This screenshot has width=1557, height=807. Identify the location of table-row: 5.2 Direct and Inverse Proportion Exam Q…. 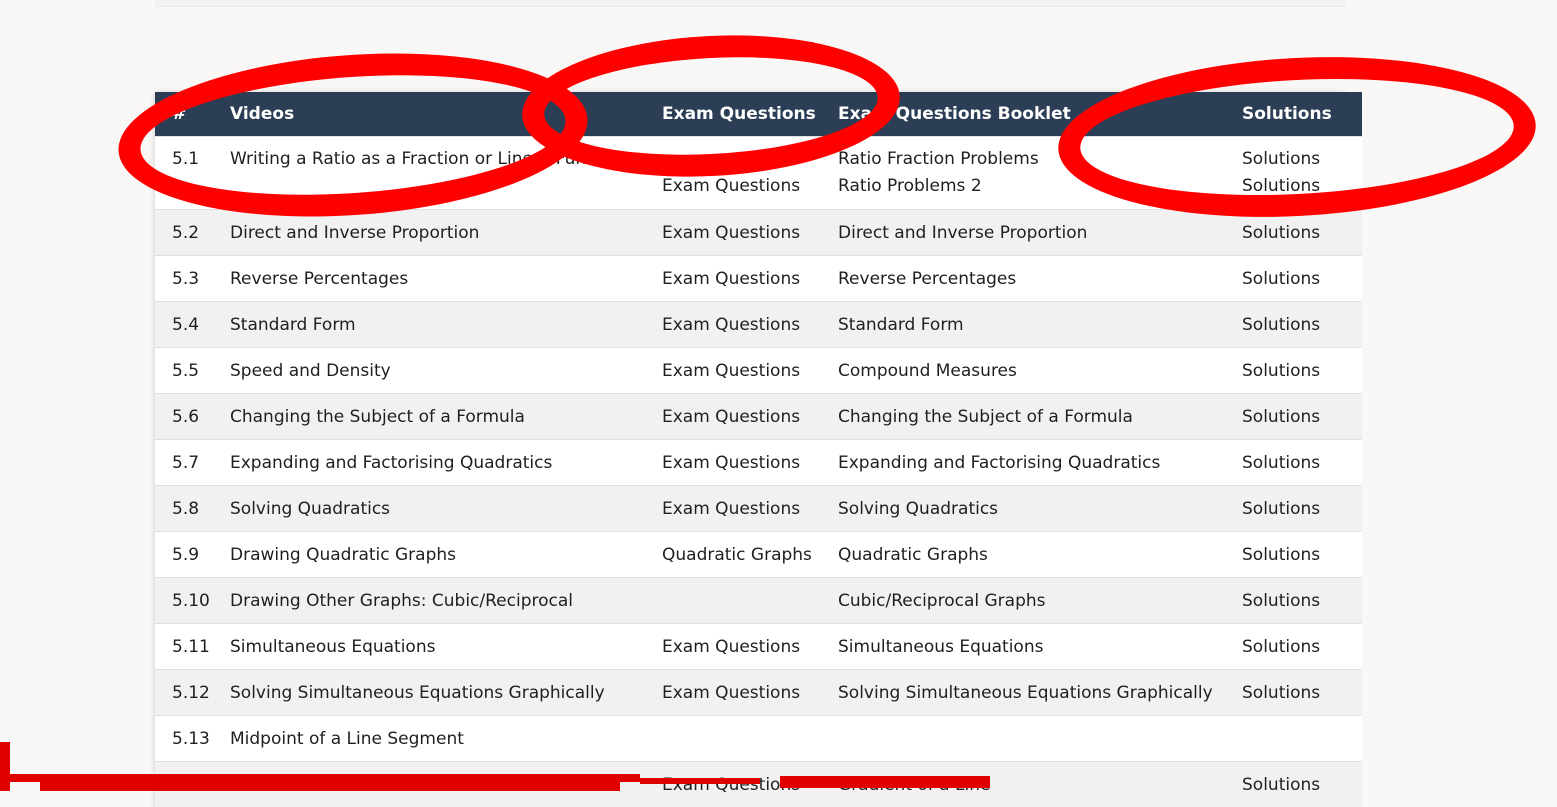
(758, 233).